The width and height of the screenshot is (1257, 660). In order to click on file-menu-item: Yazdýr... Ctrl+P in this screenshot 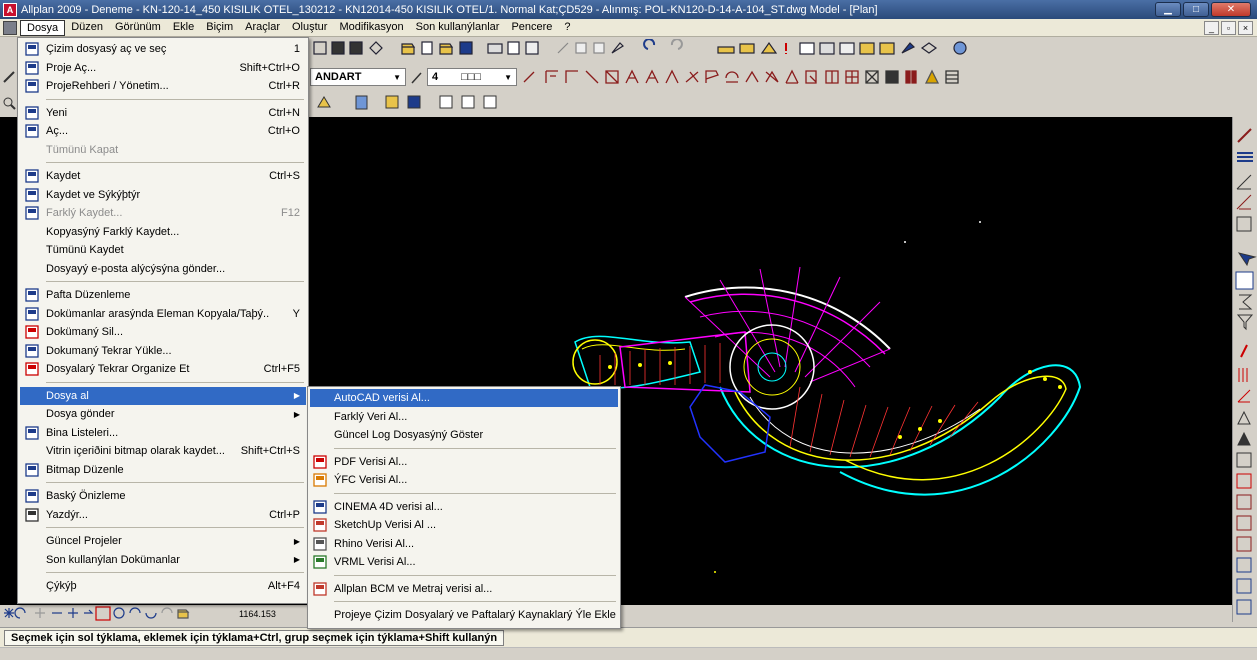, I will do `click(163, 515)`.